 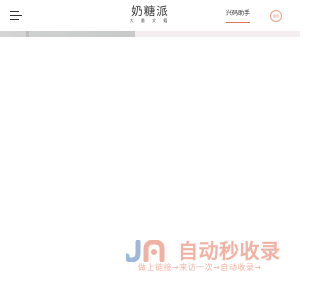 What do you see at coordinates (229, 251) in the screenshot?
I see `brand-name: 自动秒收录` at bounding box center [229, 251].